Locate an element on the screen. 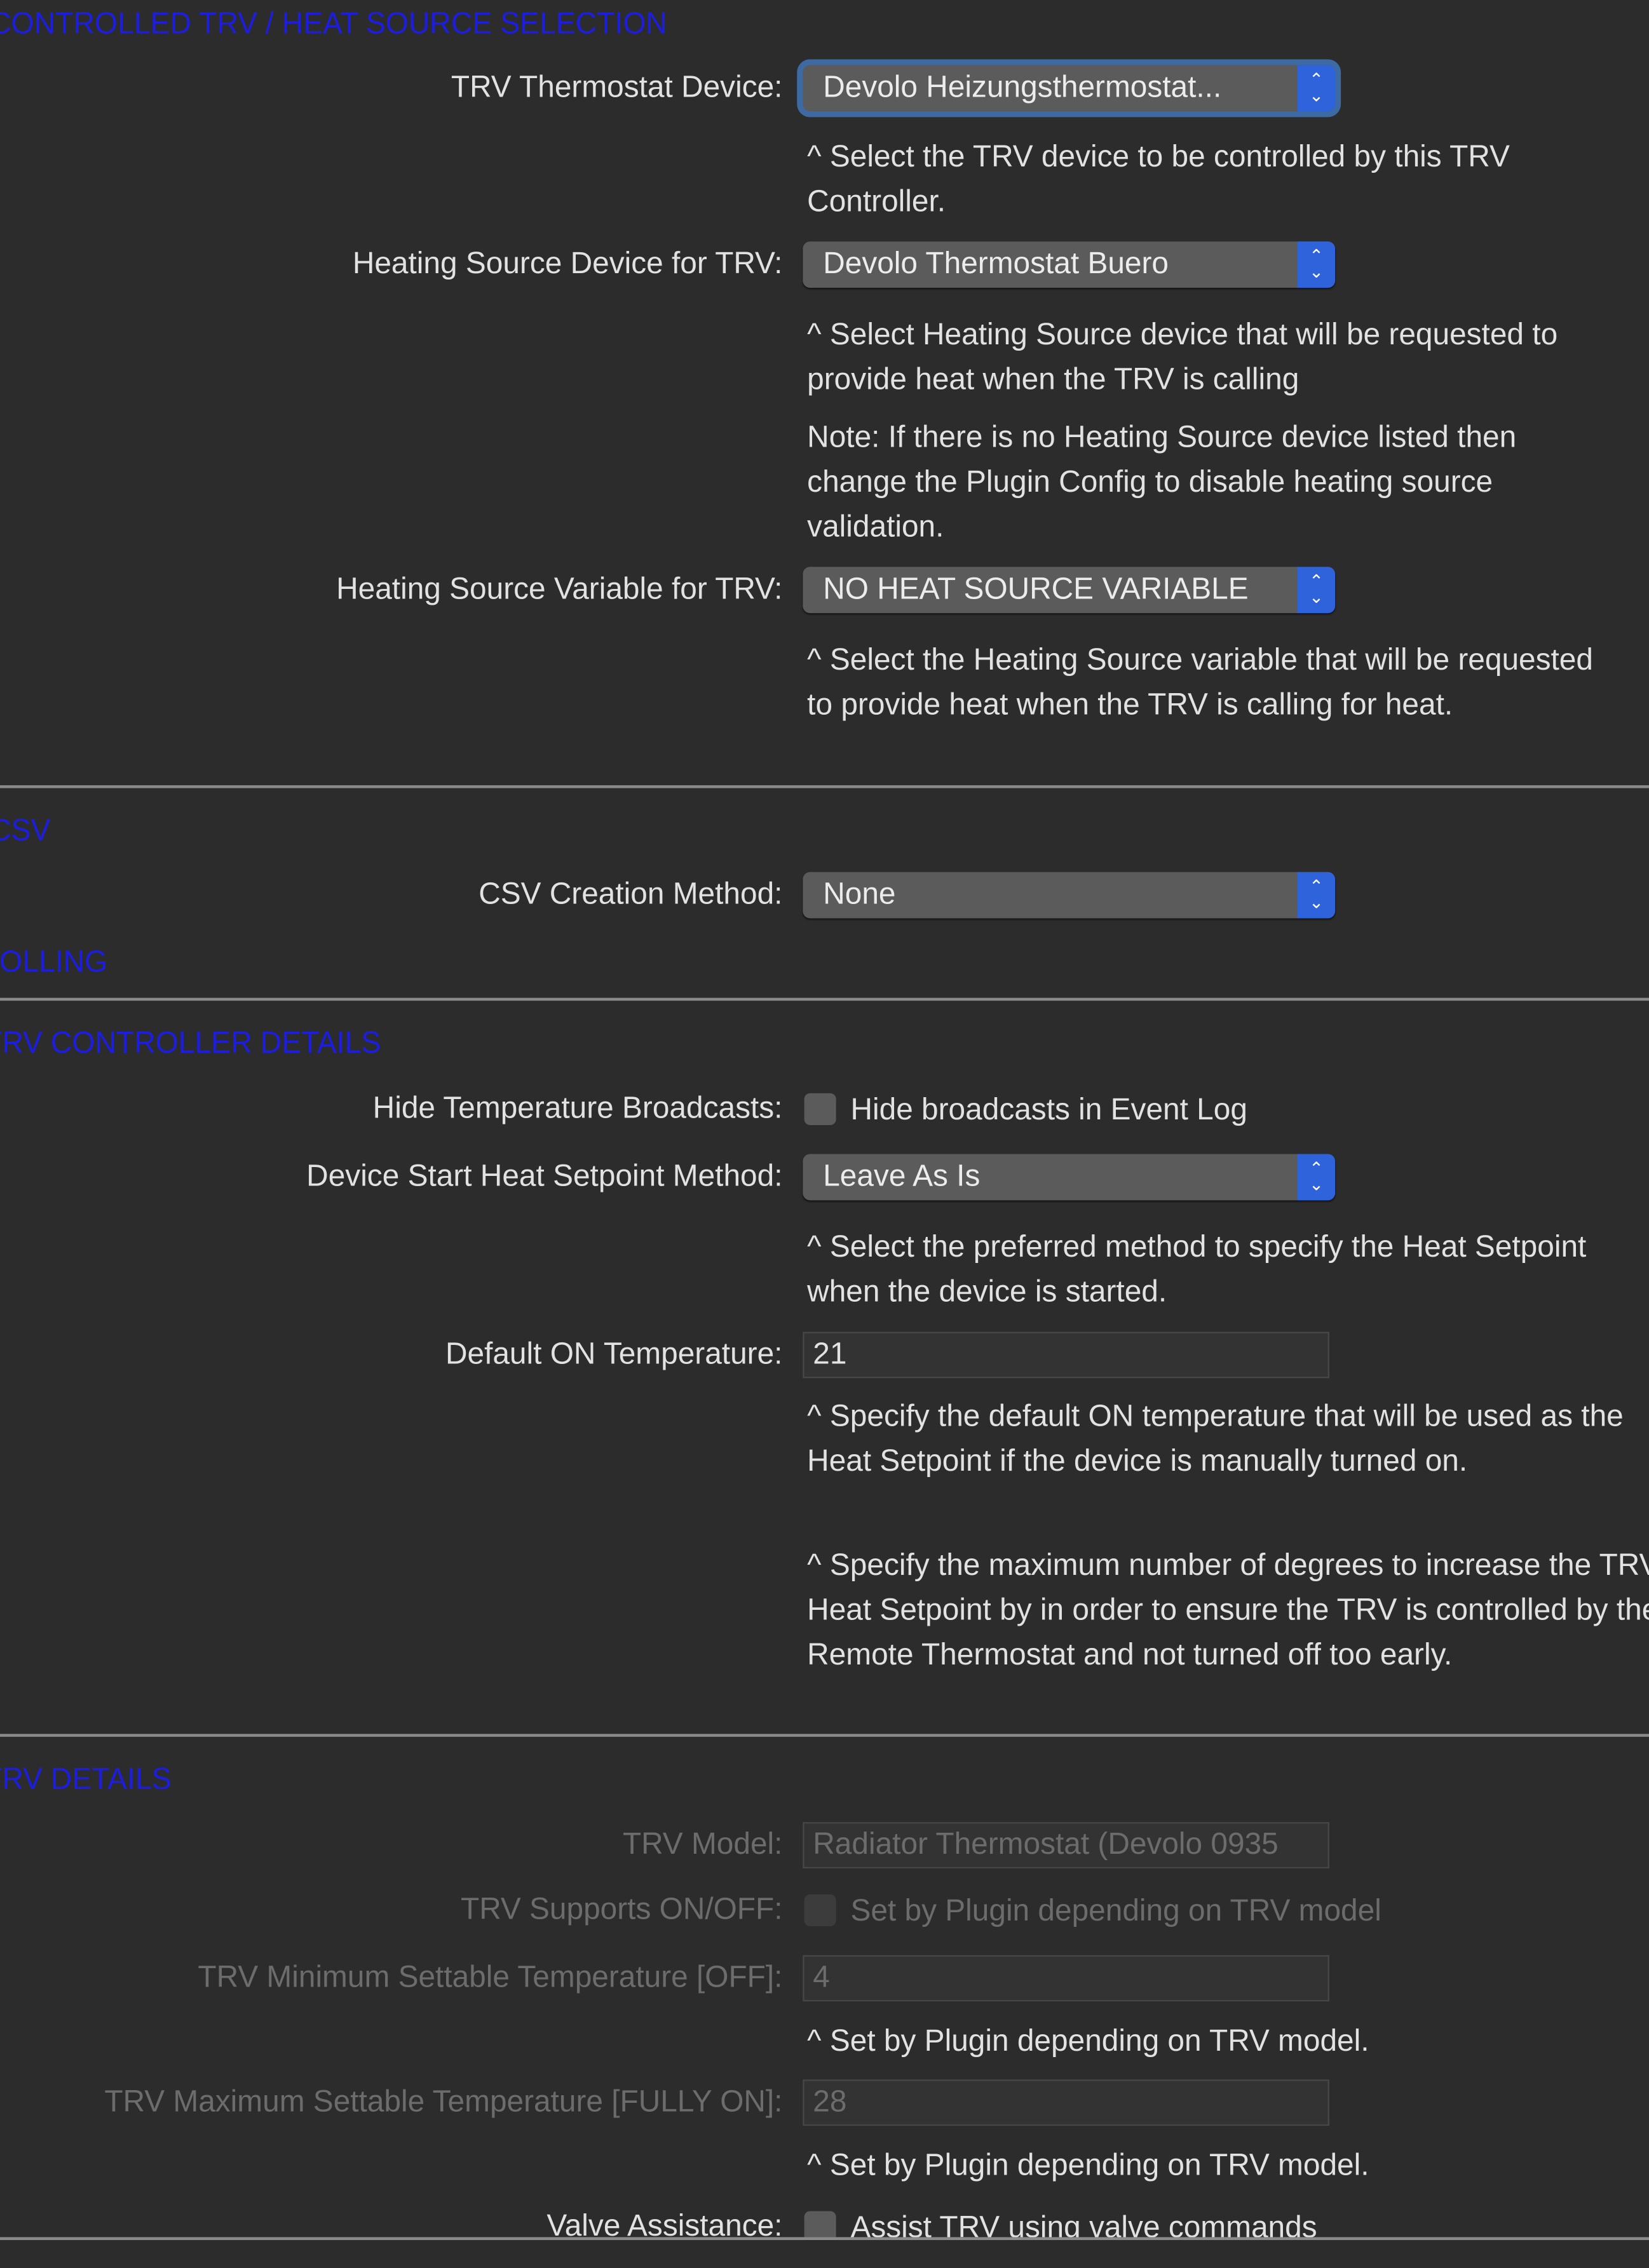 The height and width of the screenshot is (2268, 1649). start-setpoint-value: Leave As Is is located at coordinates (902, 1176).